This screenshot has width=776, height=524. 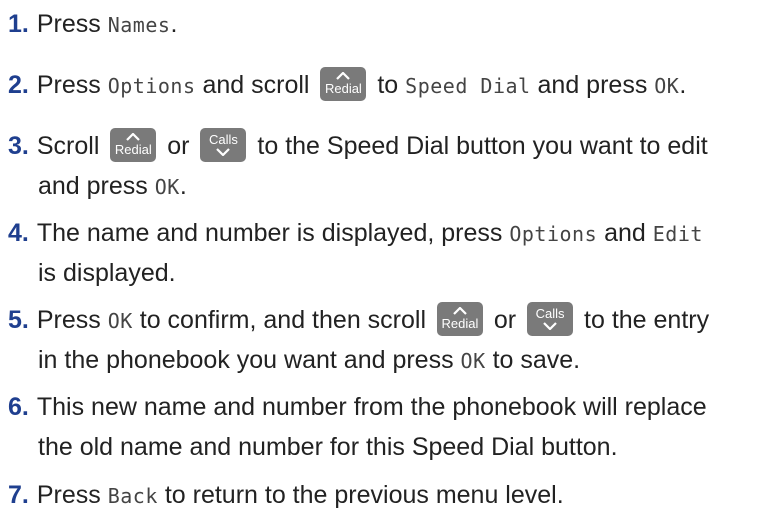 What do you see at coordinates (468, 86) in the screenshot?
I see `display-text-speed-dial: Speed Dial` at bounding box center [468, 86].